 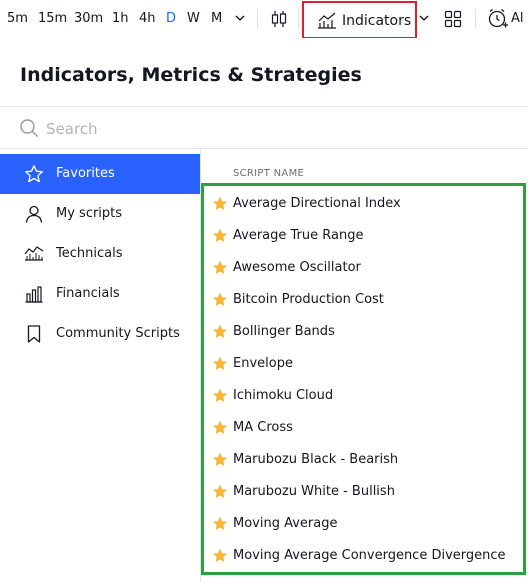 I want to click on script-row: Average Directional Index, so click(x=363, y=204).